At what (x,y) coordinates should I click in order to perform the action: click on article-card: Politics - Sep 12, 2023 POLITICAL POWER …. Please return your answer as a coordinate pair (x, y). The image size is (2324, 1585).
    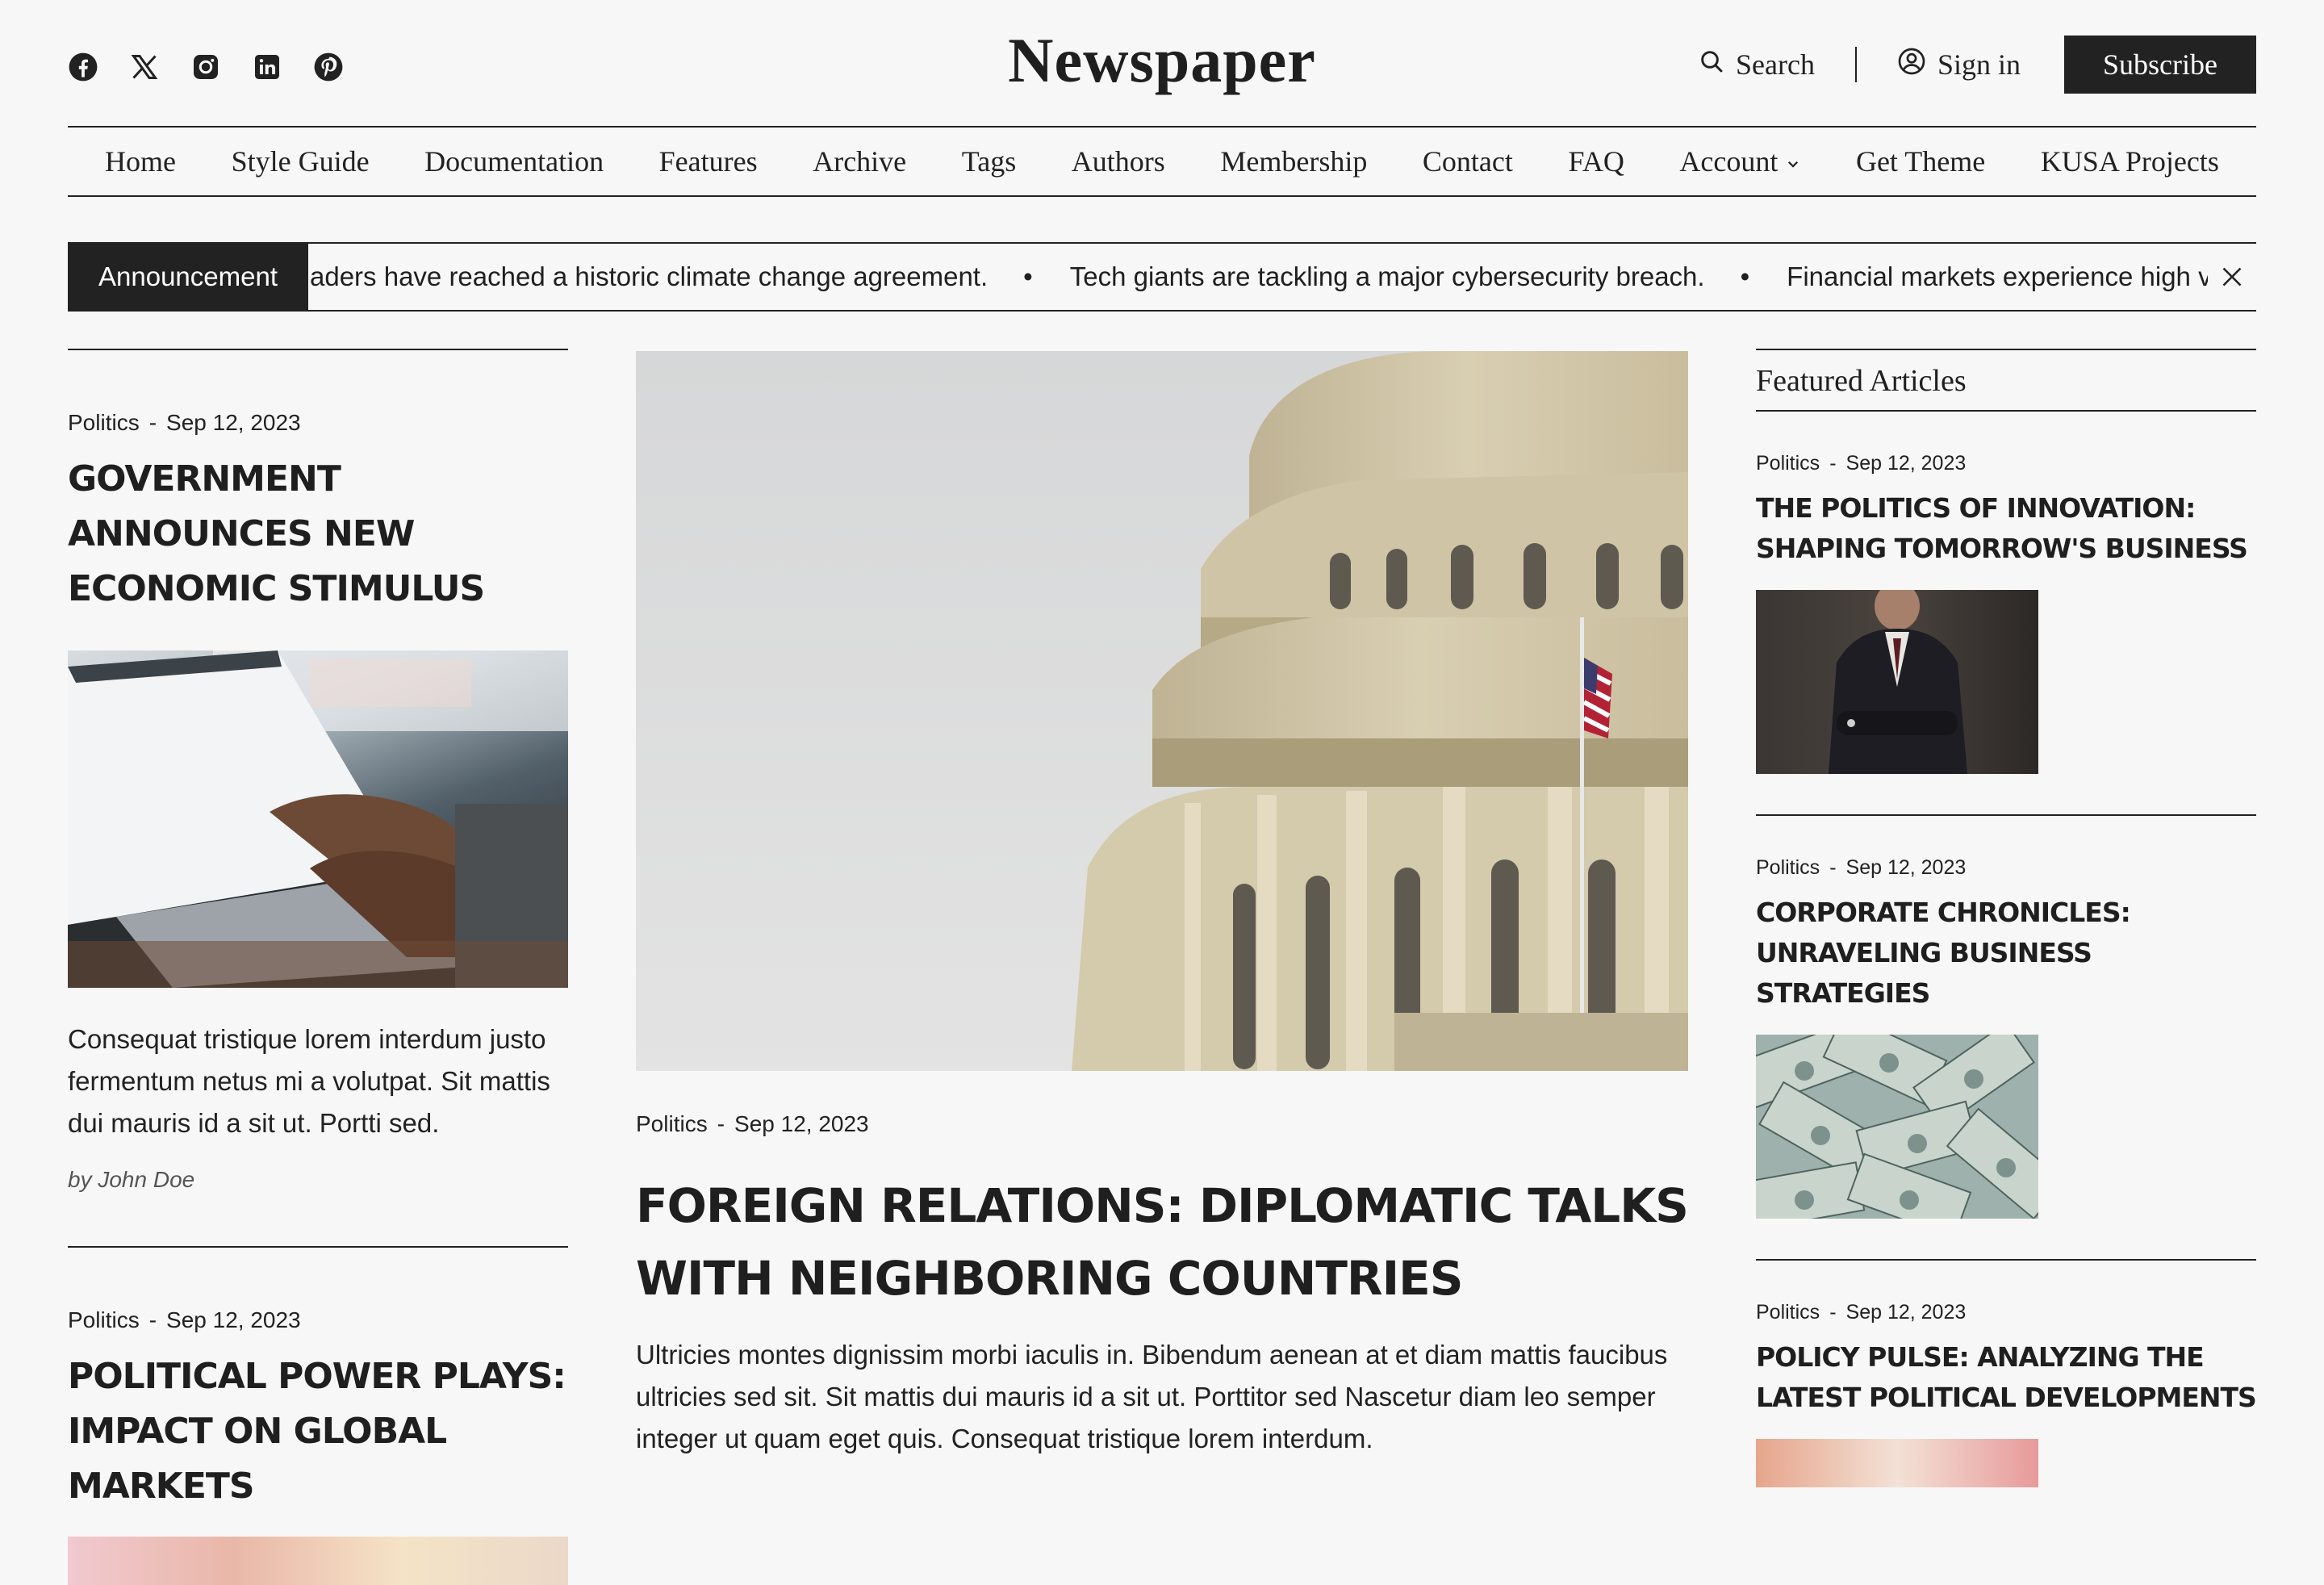
    Looking at the image, I should click on (318, 1446).